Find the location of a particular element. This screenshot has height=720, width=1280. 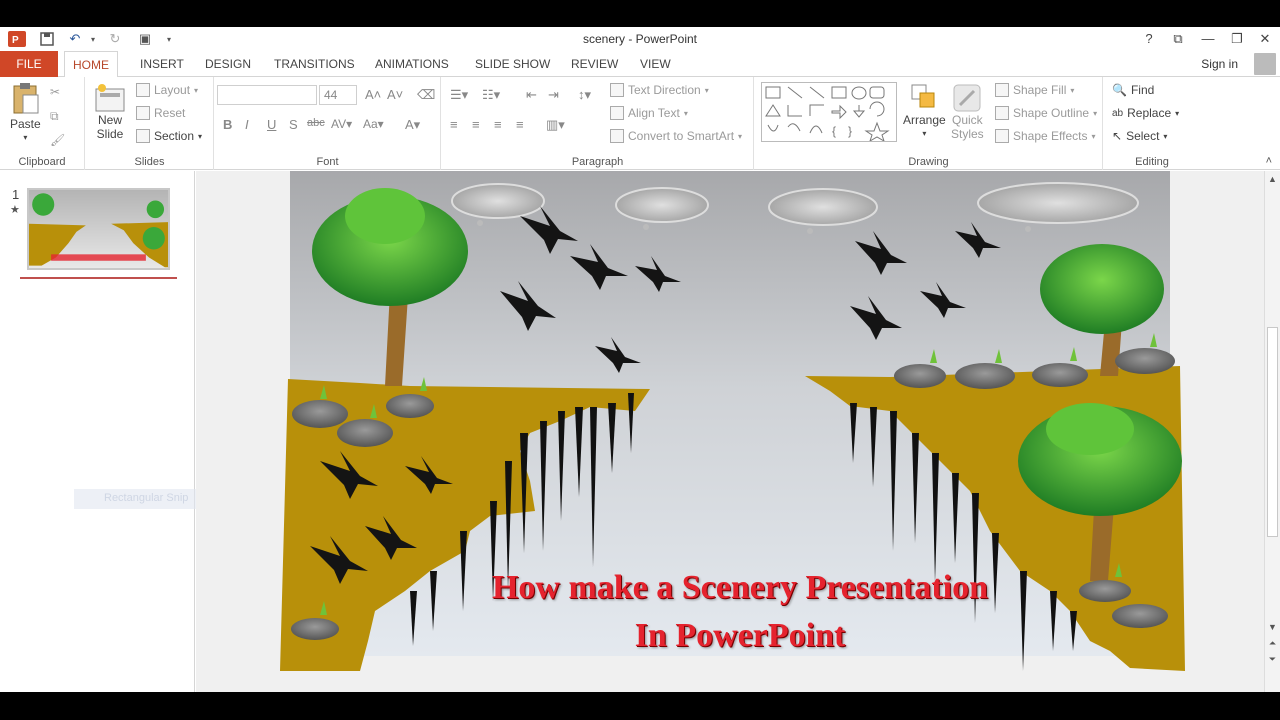

section-button: Section ▾ is located at coordinates (169, 136).